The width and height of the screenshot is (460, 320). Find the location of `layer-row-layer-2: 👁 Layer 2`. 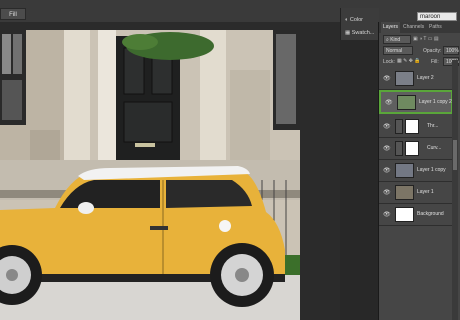

layer-row-layer-2: 👁 Layer 2 is located at coordinates (416, 79).